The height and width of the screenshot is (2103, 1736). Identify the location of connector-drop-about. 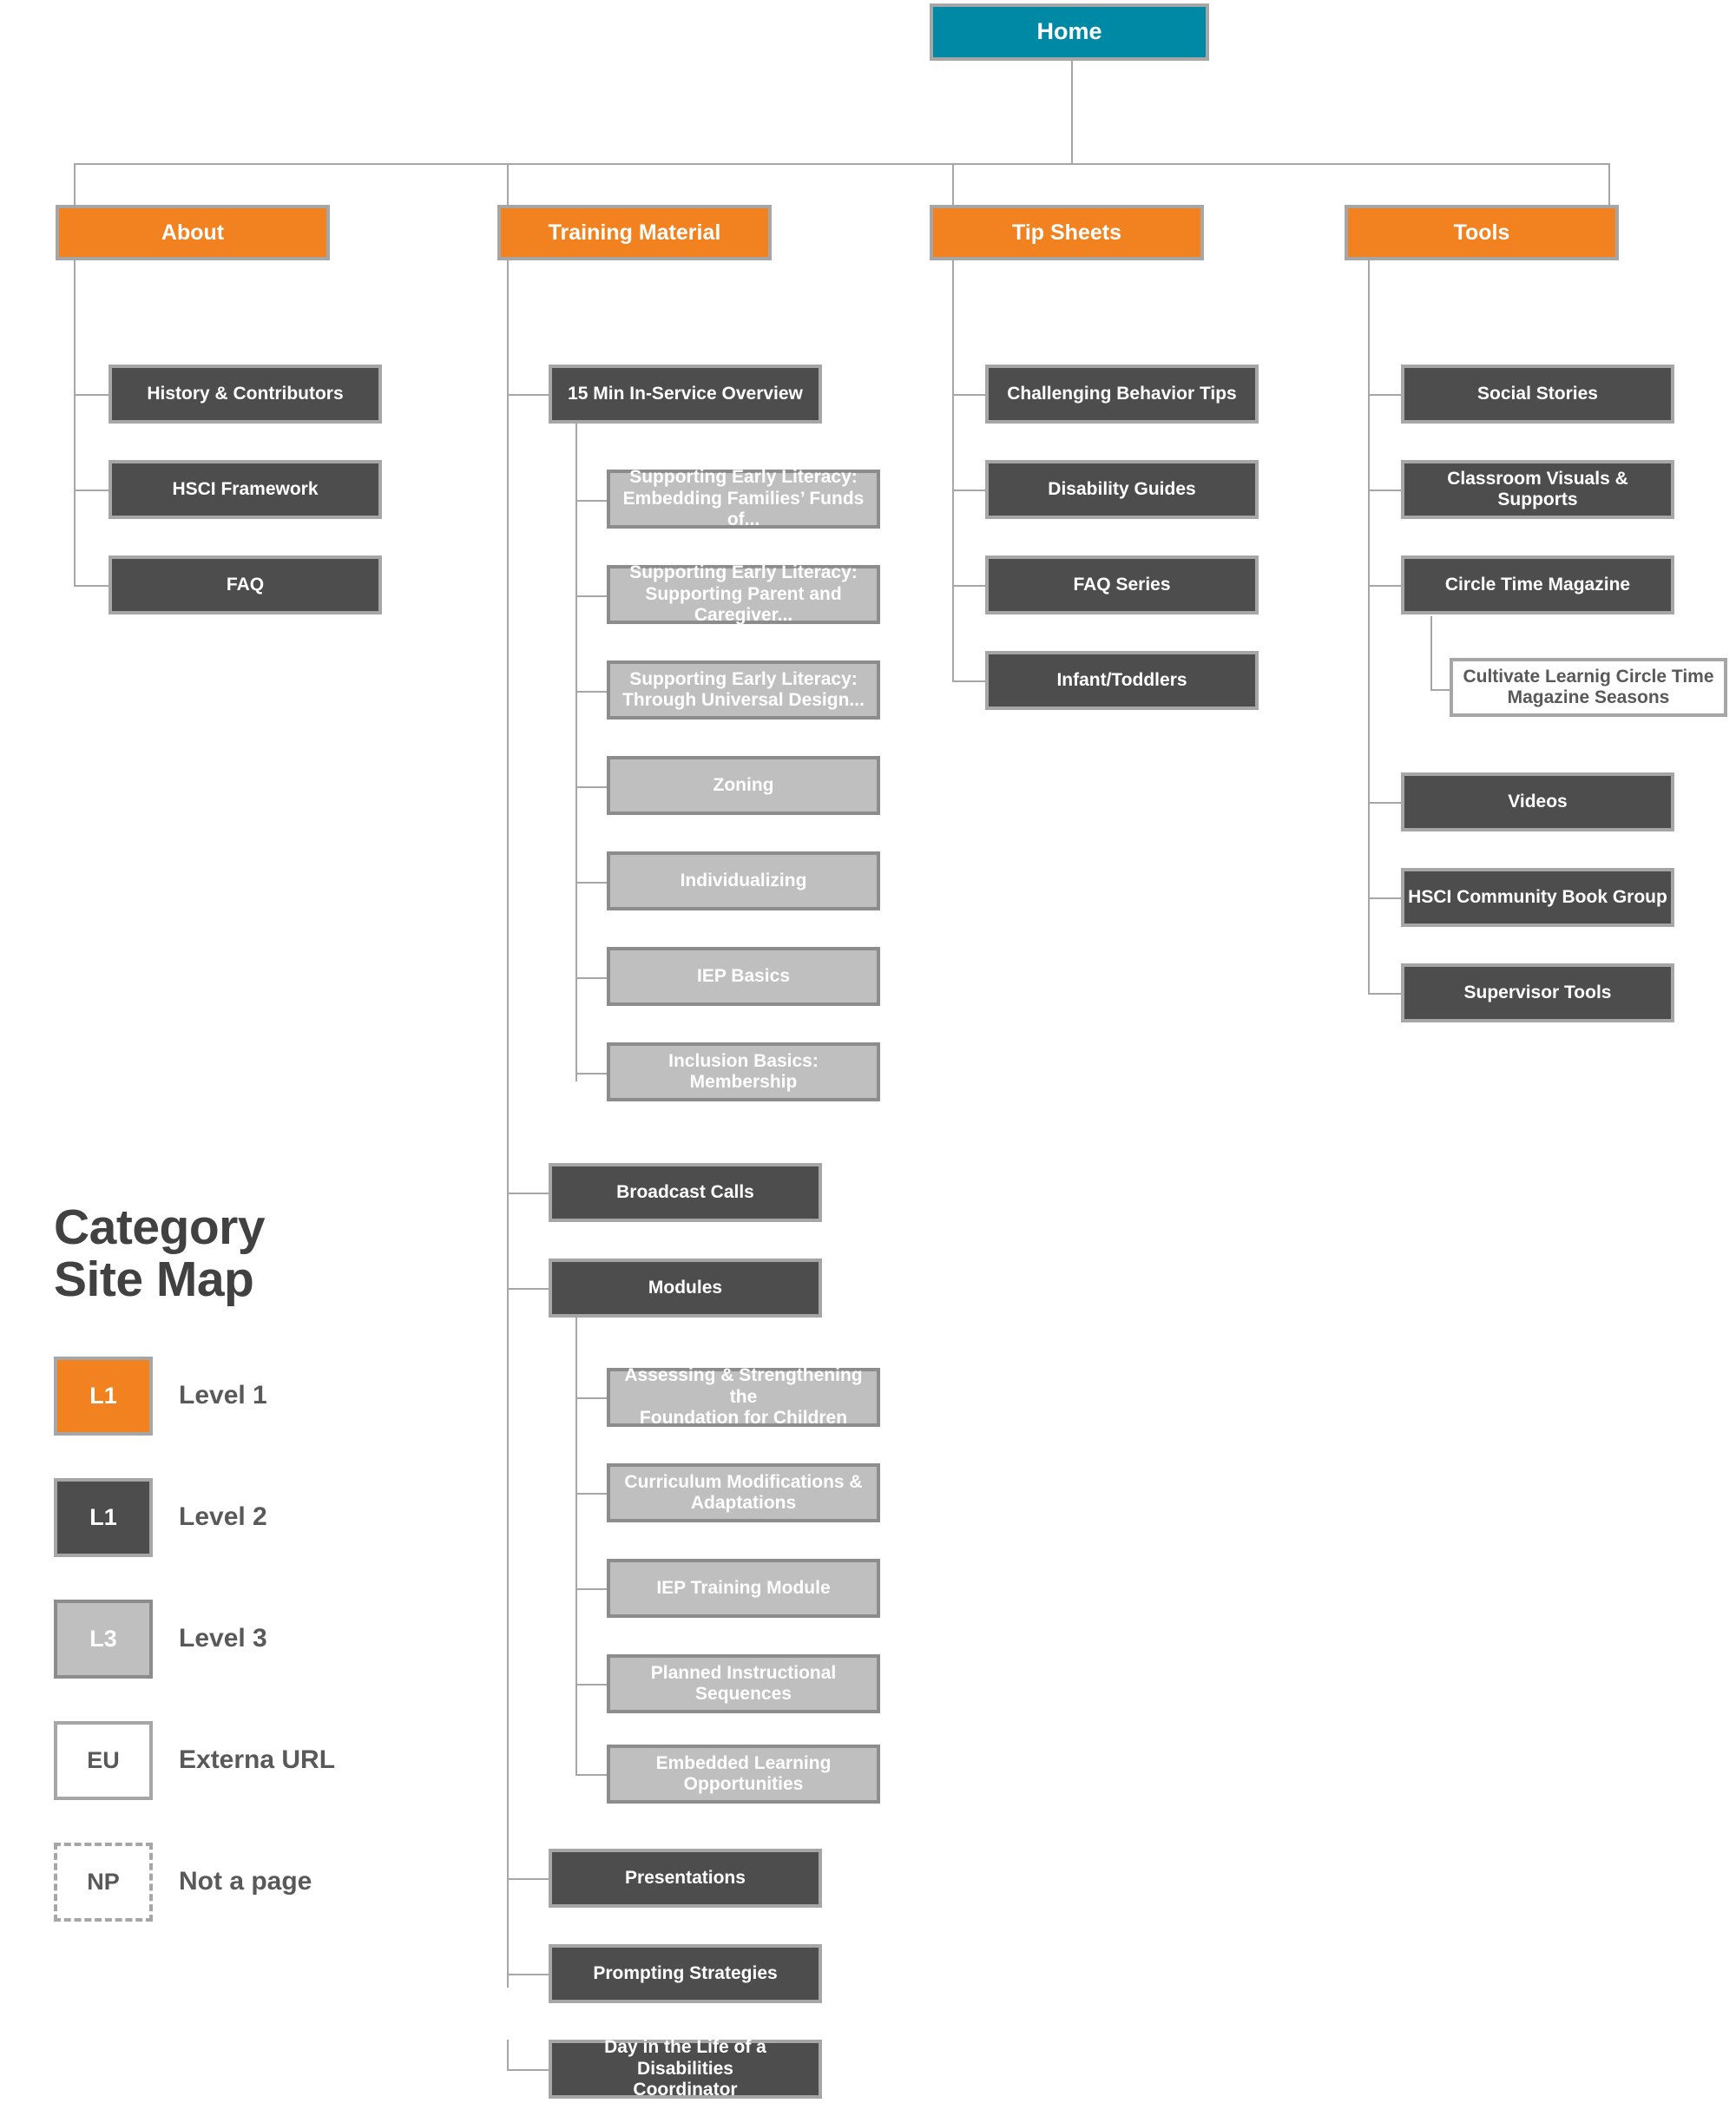
(75, 185).